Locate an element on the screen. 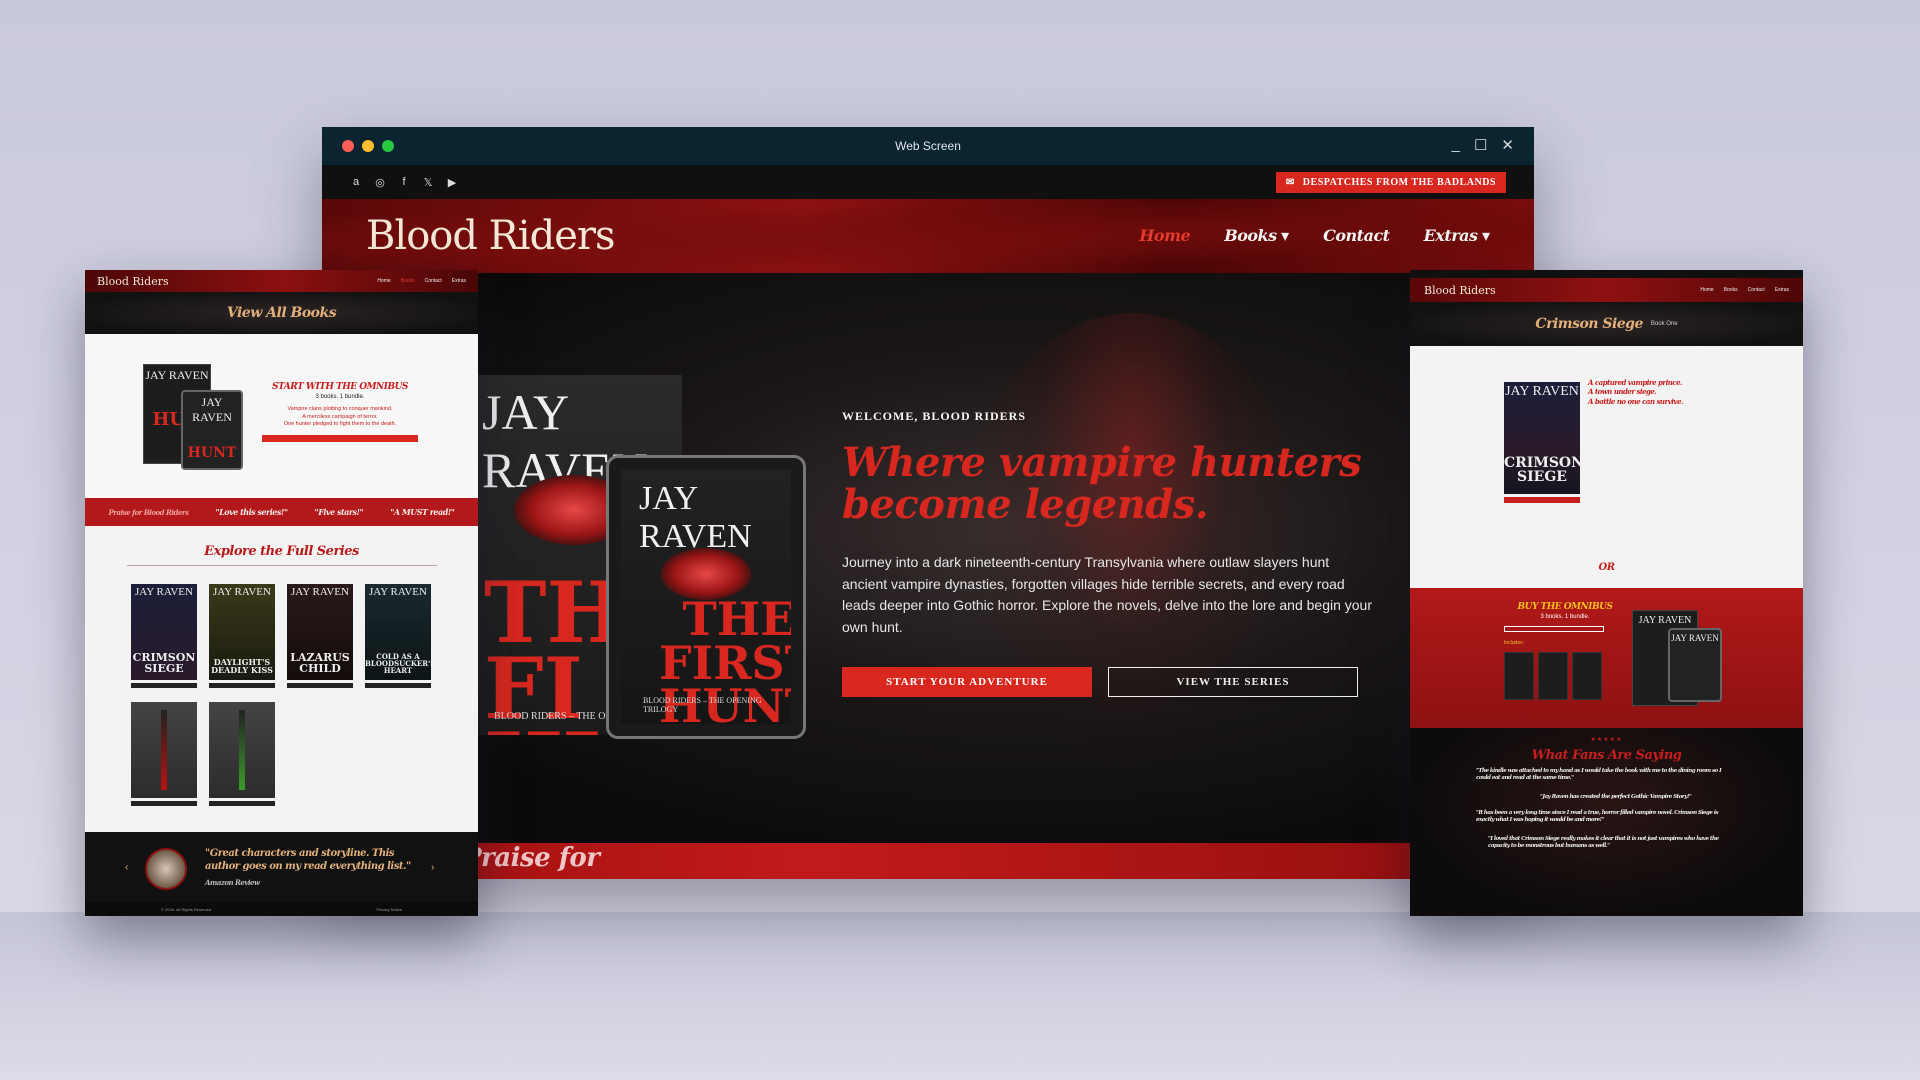 The height and width of the screenshot is (1080, 1920). book-cover: JAY RAVEN COLD AS A BLOODSUCKER'S HEART is located at coordinates (398, 632).